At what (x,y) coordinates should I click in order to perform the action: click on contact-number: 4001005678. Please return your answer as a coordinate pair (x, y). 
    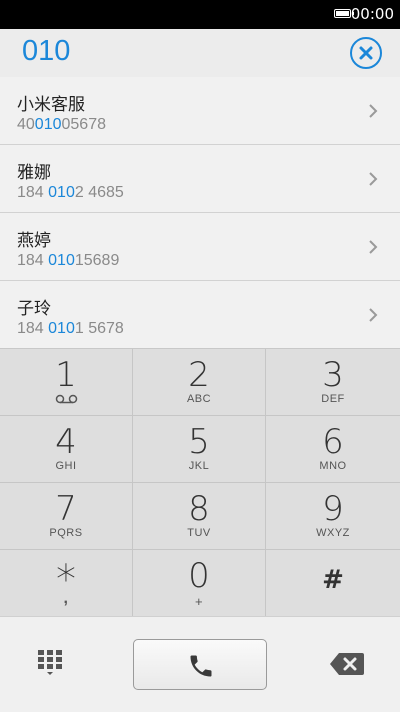
    Looking at the image, I should click on (61, 124).